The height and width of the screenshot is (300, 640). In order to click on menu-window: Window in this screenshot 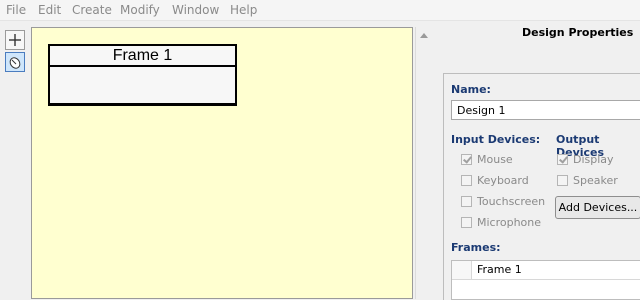, I will do `click(195, 10)`.